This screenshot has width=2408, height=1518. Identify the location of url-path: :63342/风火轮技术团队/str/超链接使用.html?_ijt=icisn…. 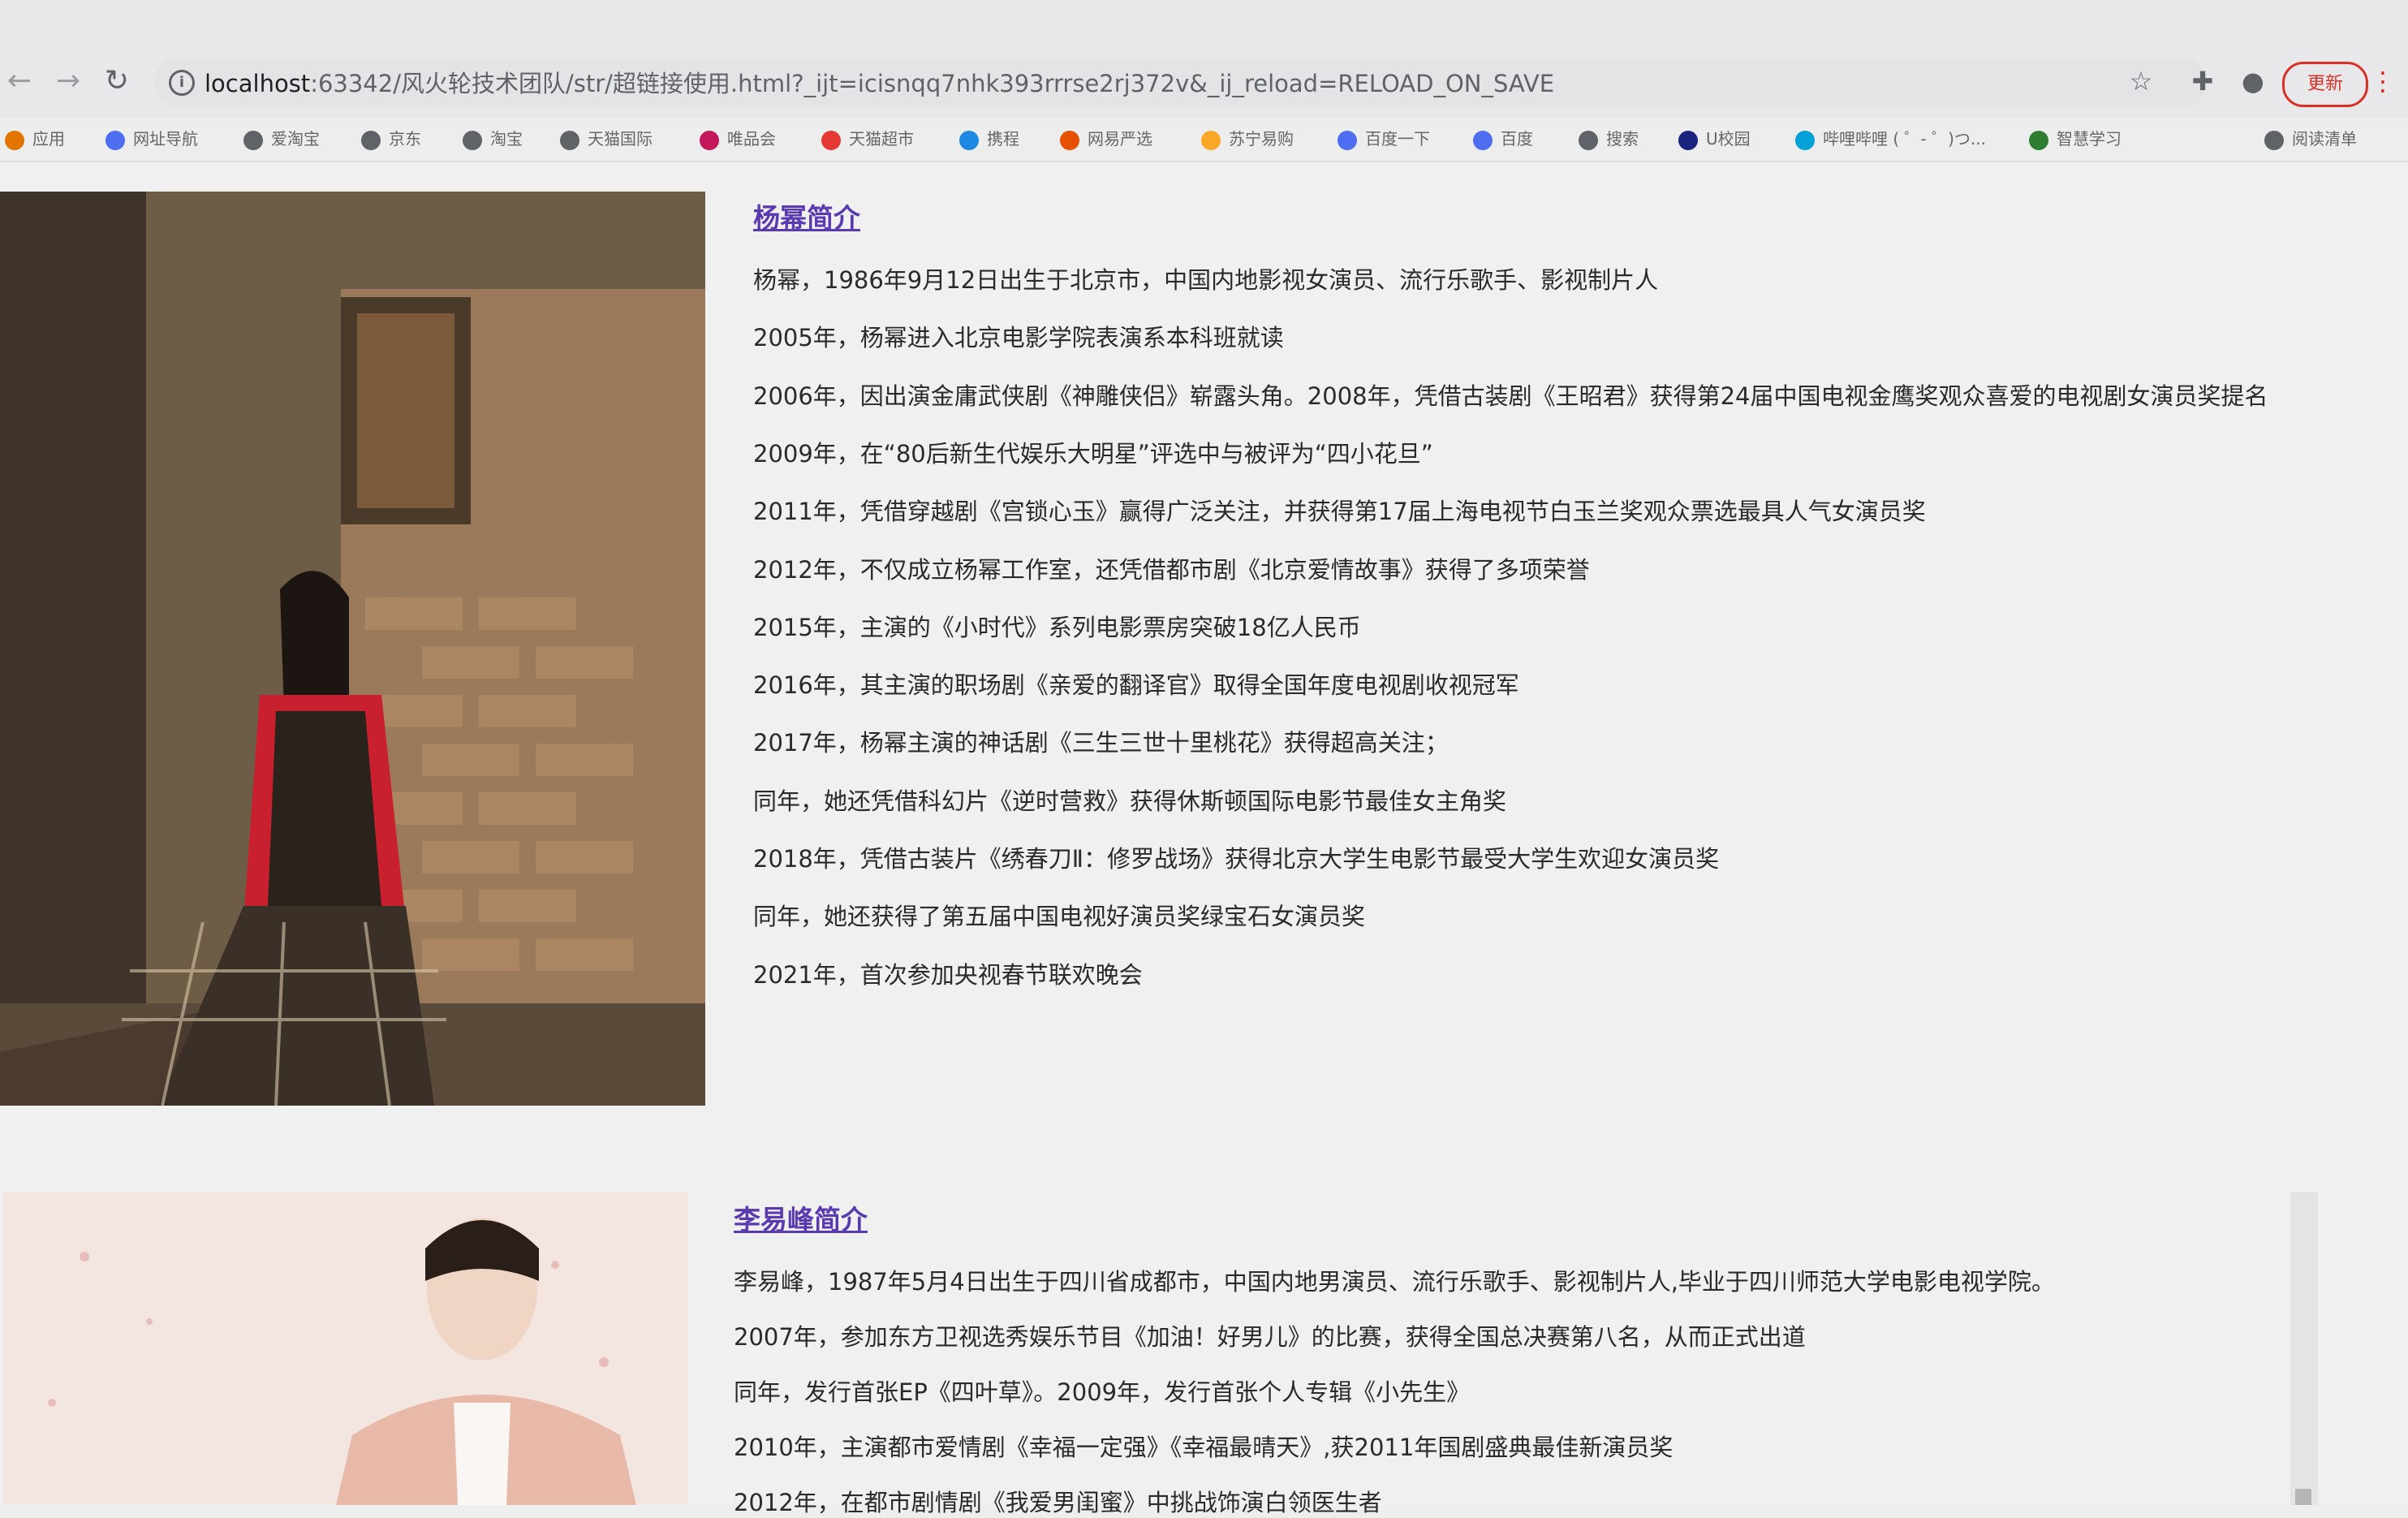
(933, 83).